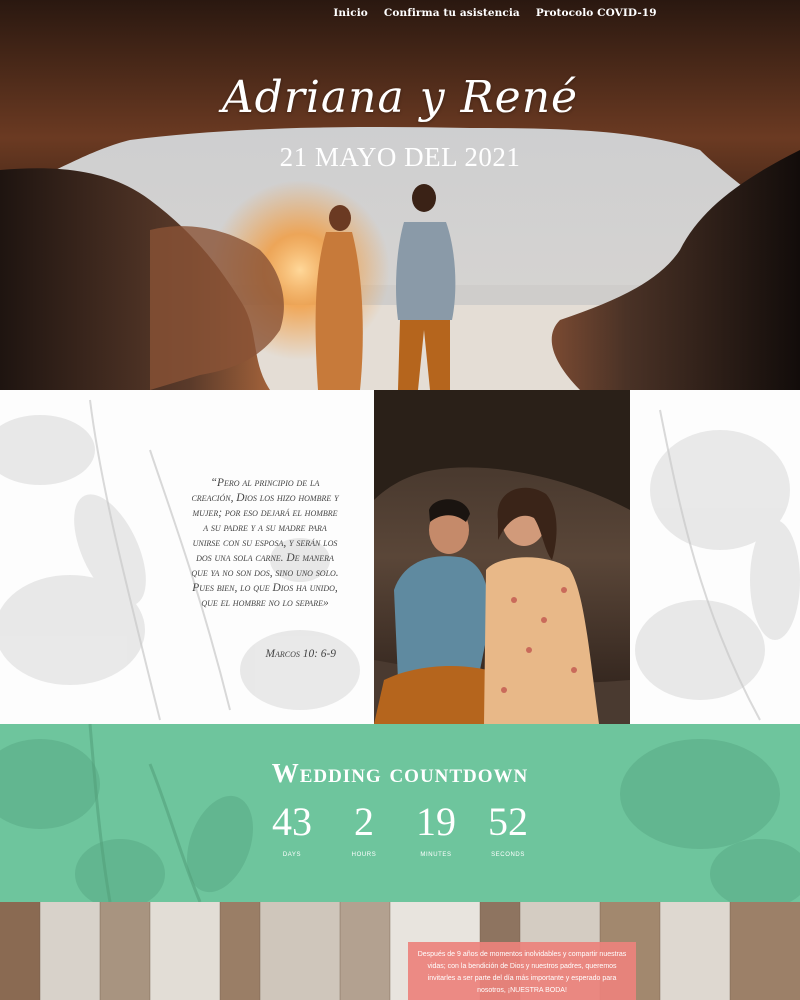 The height and width of the screenshot is (1000, 800). I want to click on quote-reference: Marcos 10: 6-9, so click(300, 654).